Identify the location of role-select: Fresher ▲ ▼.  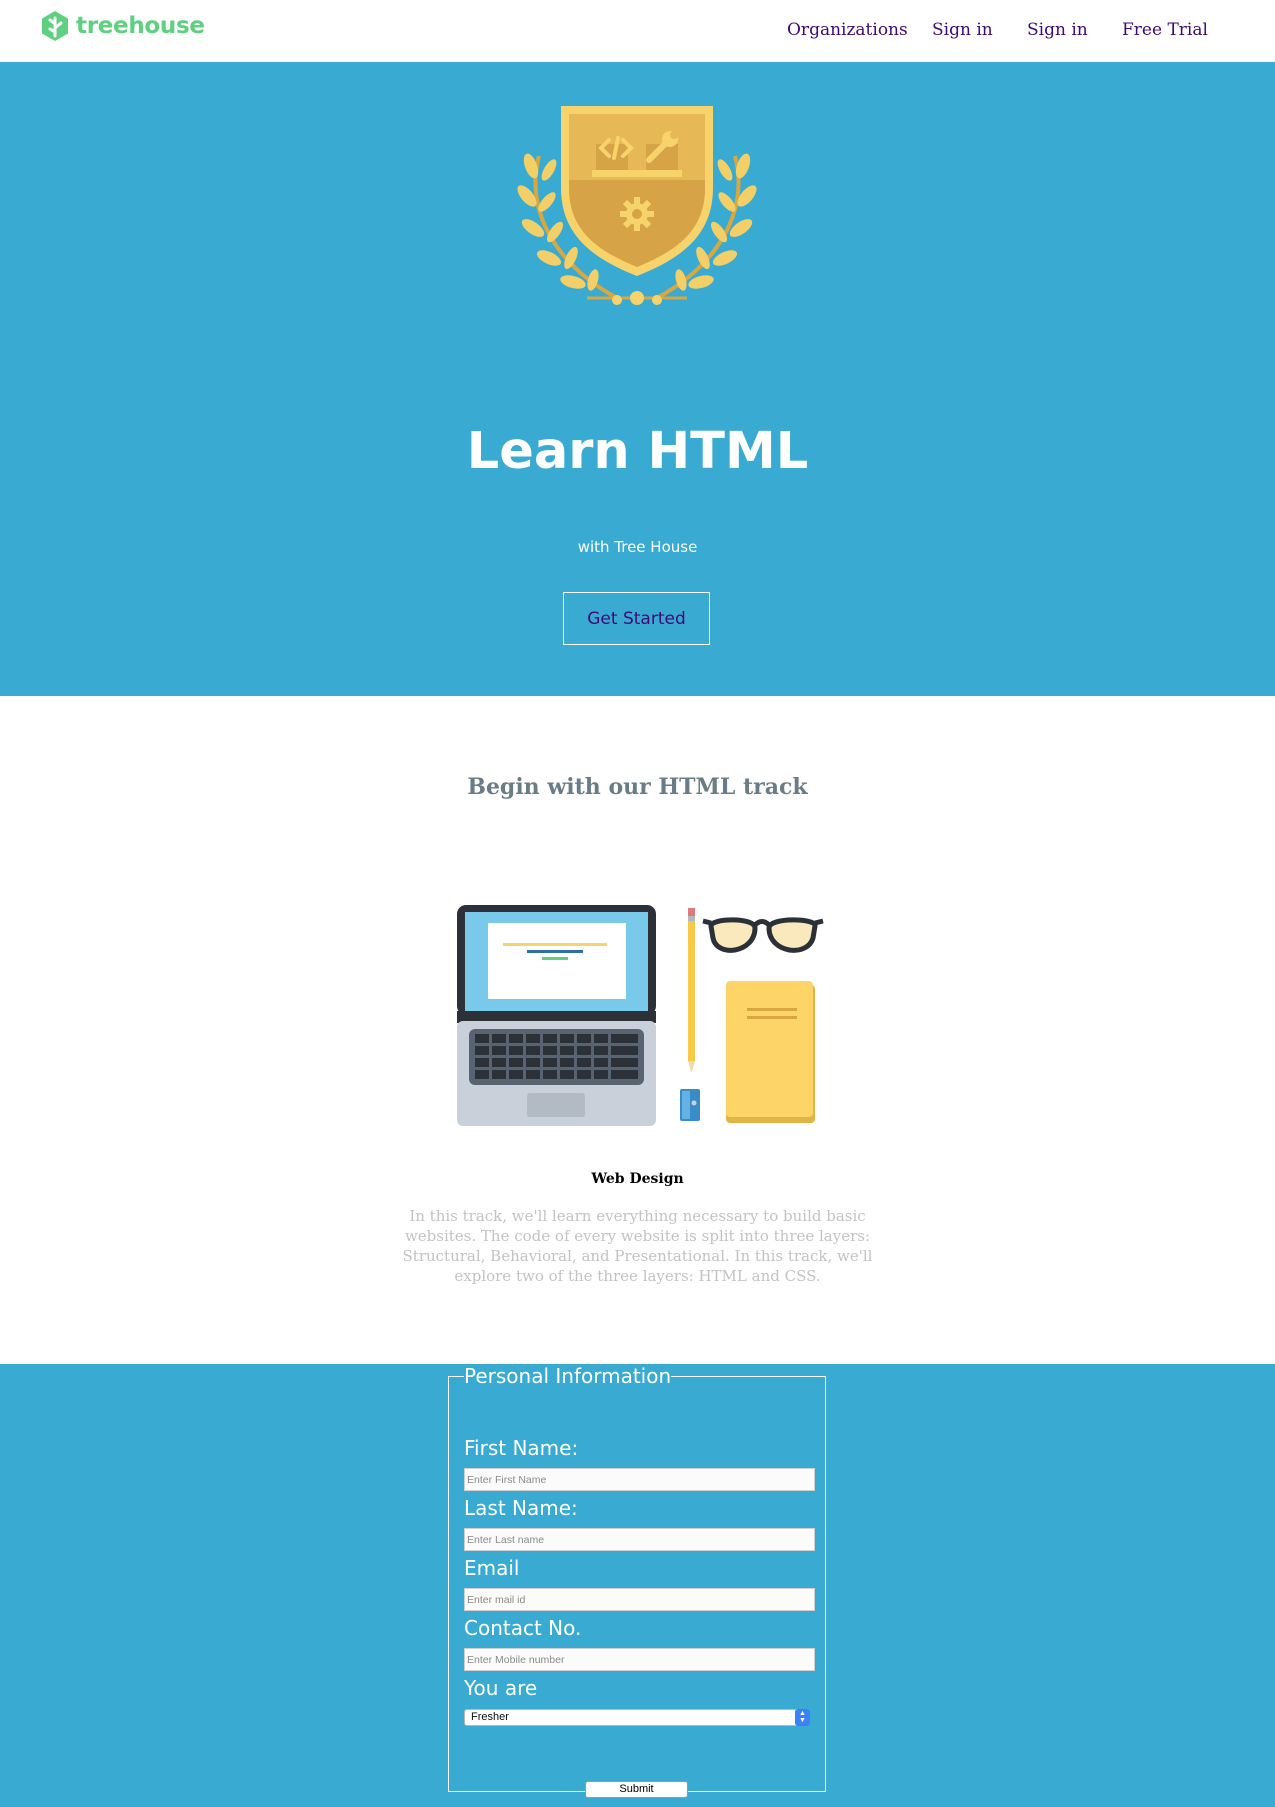
(637, 1717).